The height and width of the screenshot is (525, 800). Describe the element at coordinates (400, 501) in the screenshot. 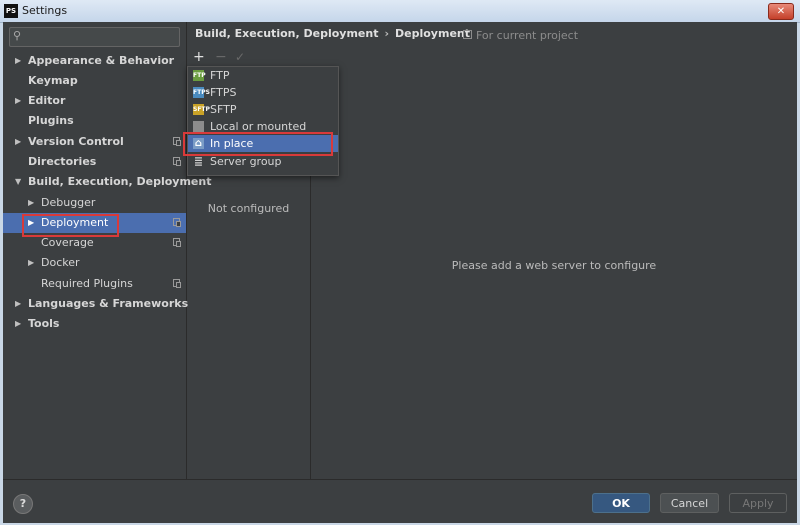

I see `dialog-footer: ? OK Cancel Apply` at that location.